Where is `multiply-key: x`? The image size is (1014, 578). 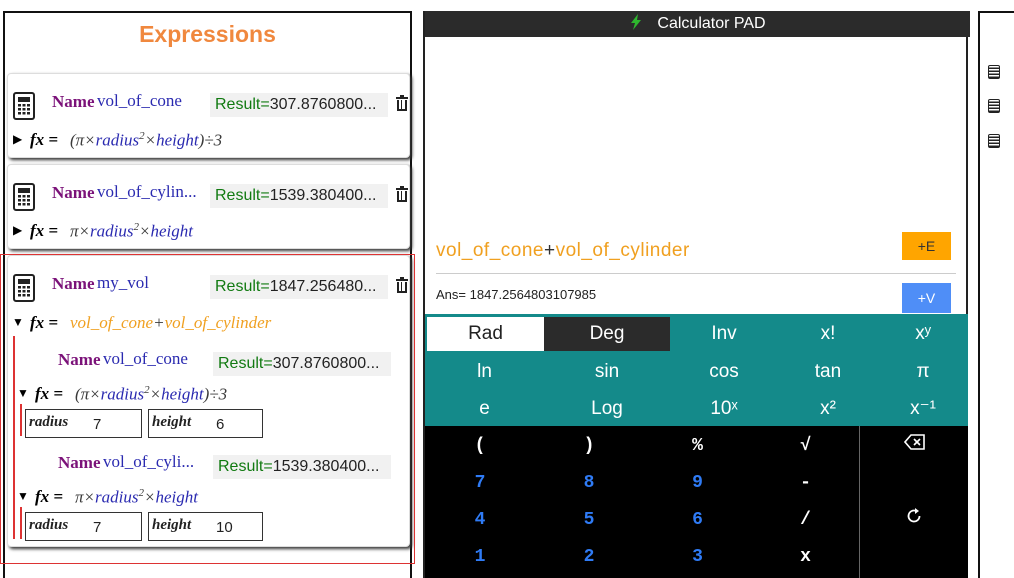 multiply-key: x is located at coordinates (805, 557).